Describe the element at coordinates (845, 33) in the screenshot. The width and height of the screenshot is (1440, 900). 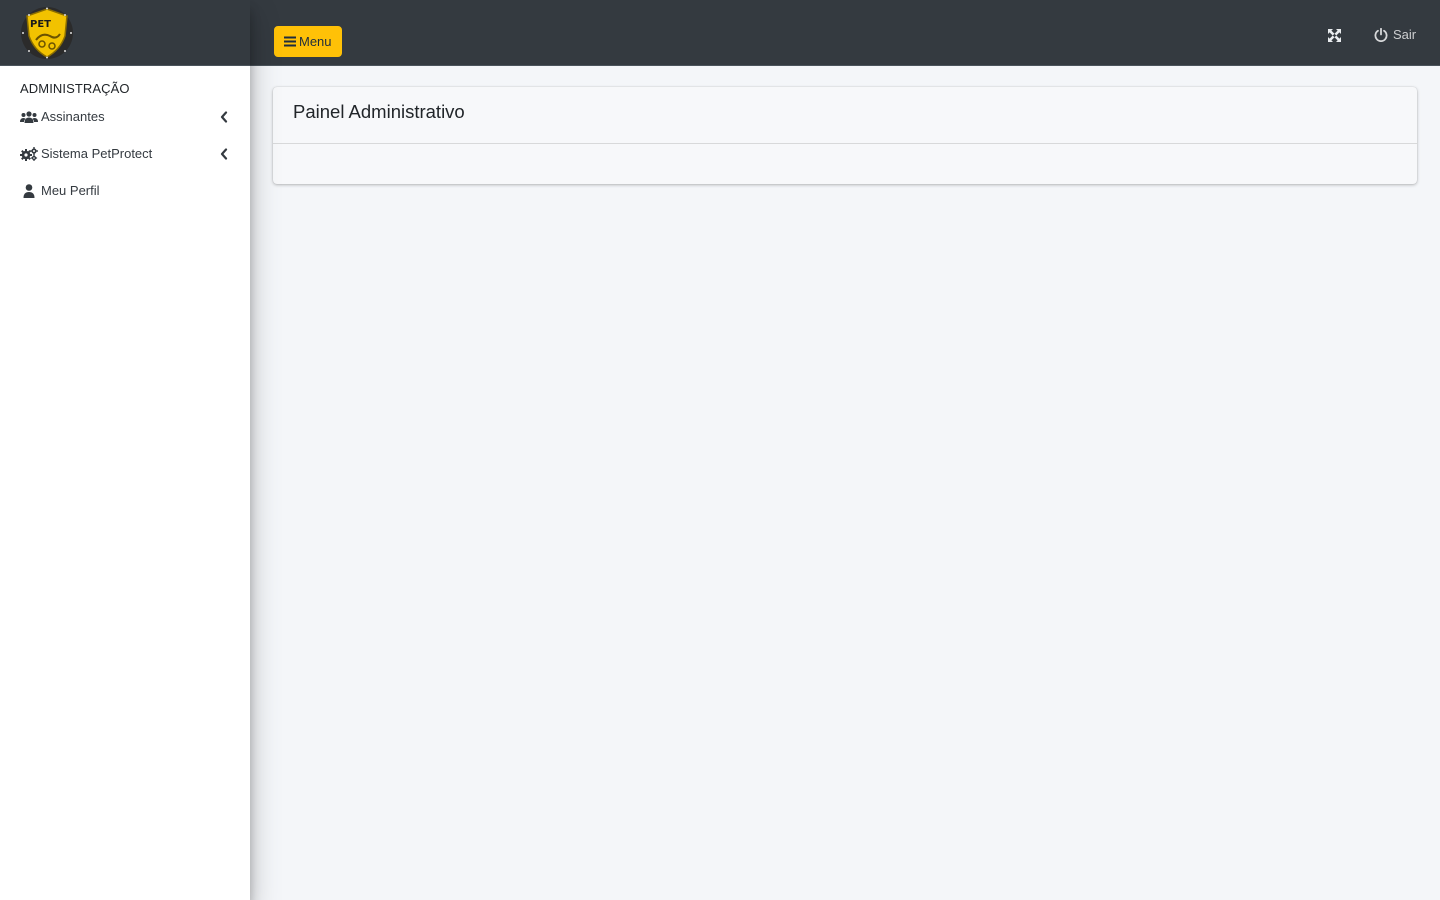
I see `top-navbar: Menu Sair` at that location.